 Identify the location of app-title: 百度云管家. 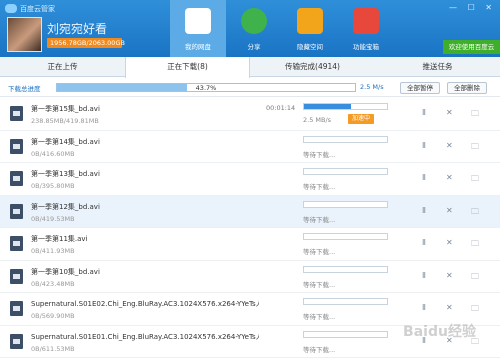
(37, 9).